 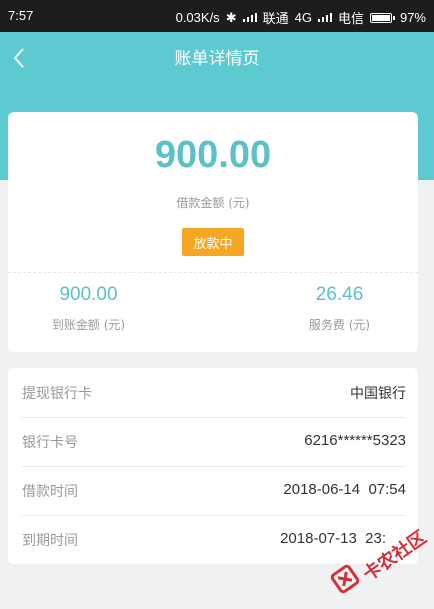 I want to click on detail-label: 提现银行卡, so click(x=57, y=394).